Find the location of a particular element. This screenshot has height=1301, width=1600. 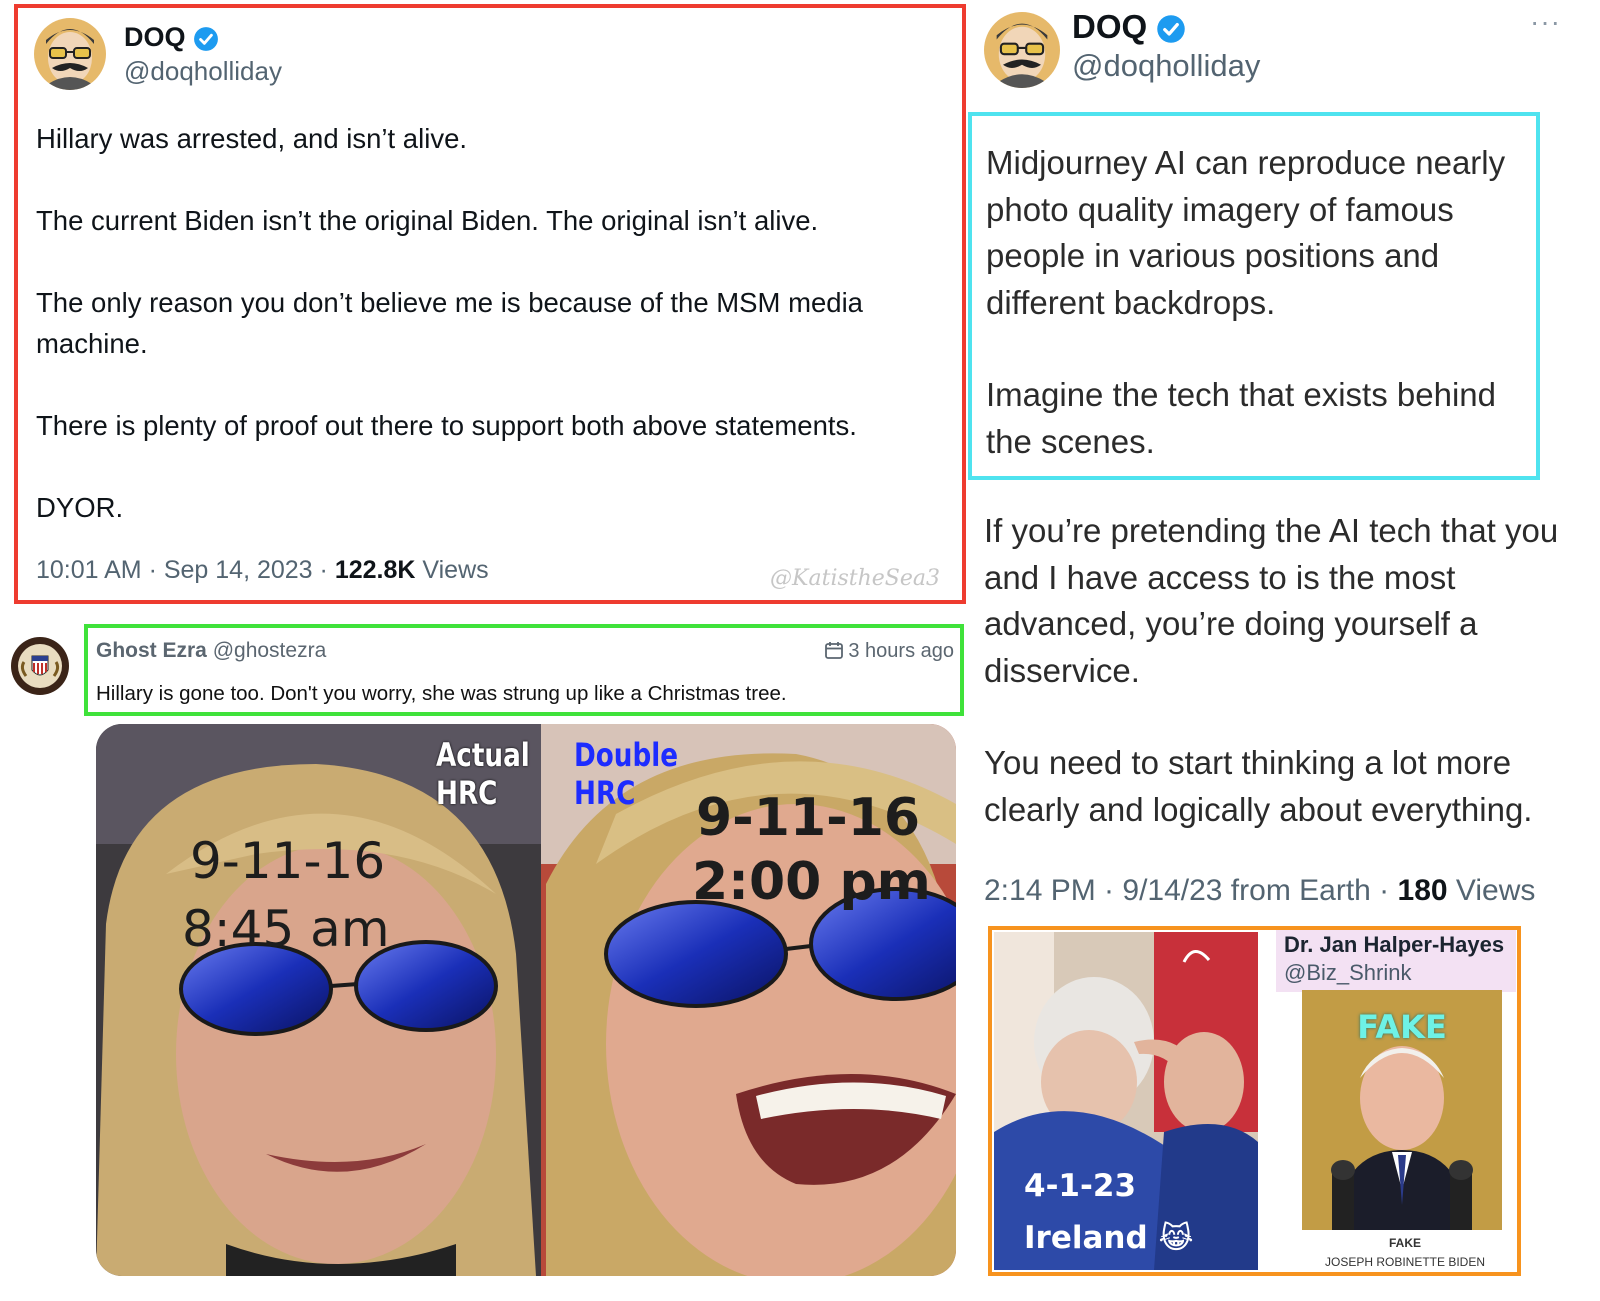

right-display-name: DOQ is located at coordinates (1129, 27).